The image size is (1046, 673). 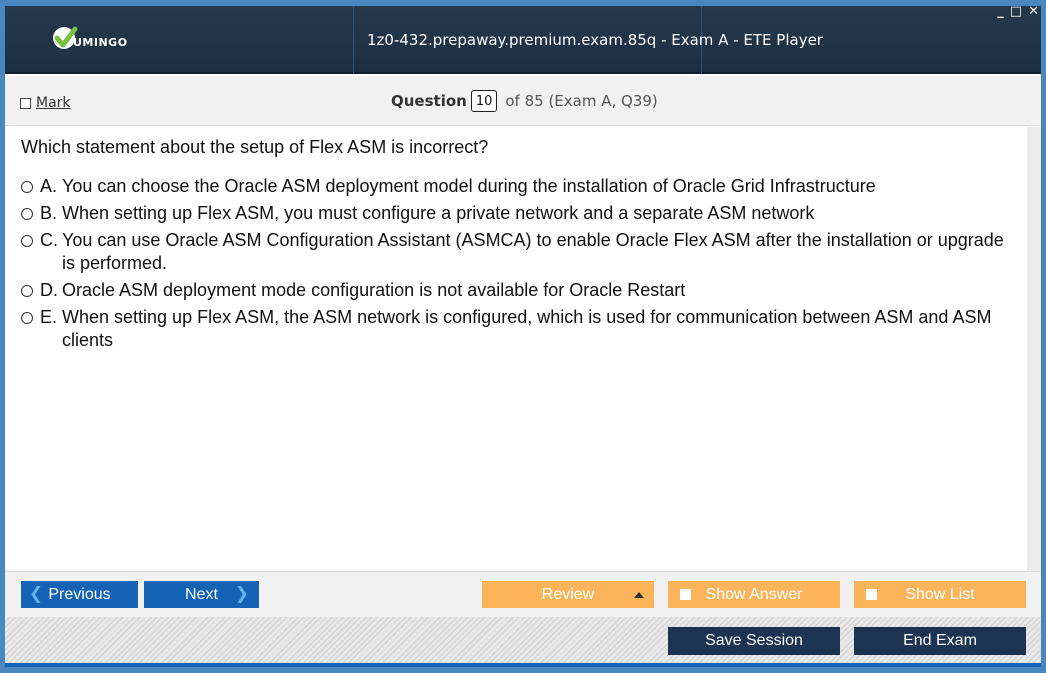 I want to click on save-session-button: Save Session, so click(x=754, y=641).